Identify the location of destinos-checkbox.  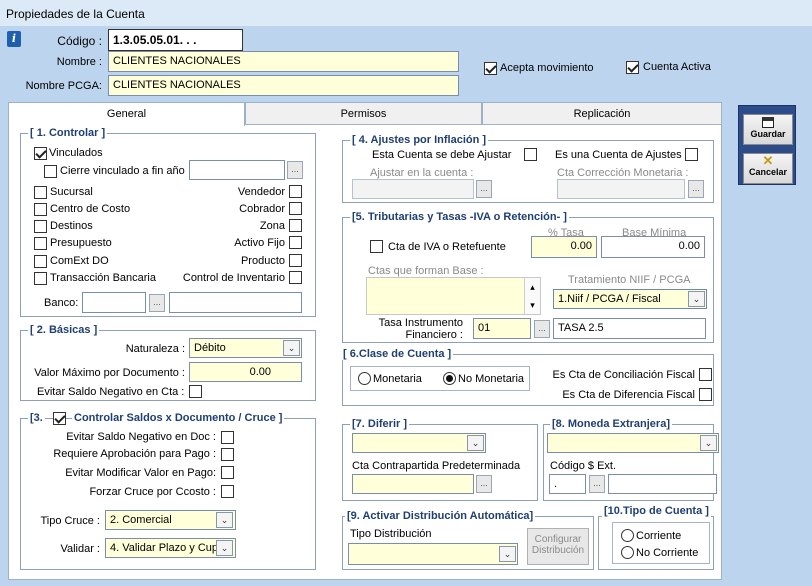
(40, 226).